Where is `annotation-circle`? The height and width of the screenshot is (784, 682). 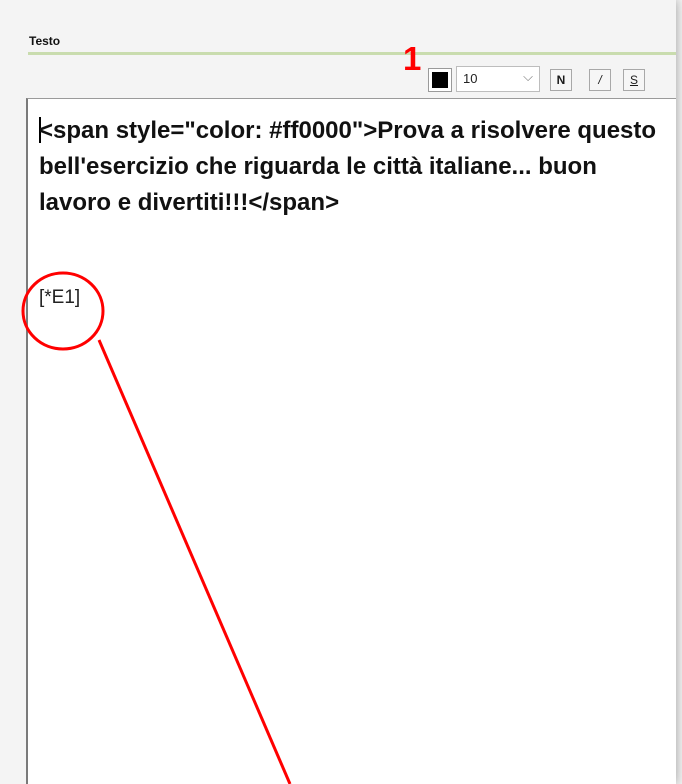
annotation-circle is located at coordinates (63, 311).